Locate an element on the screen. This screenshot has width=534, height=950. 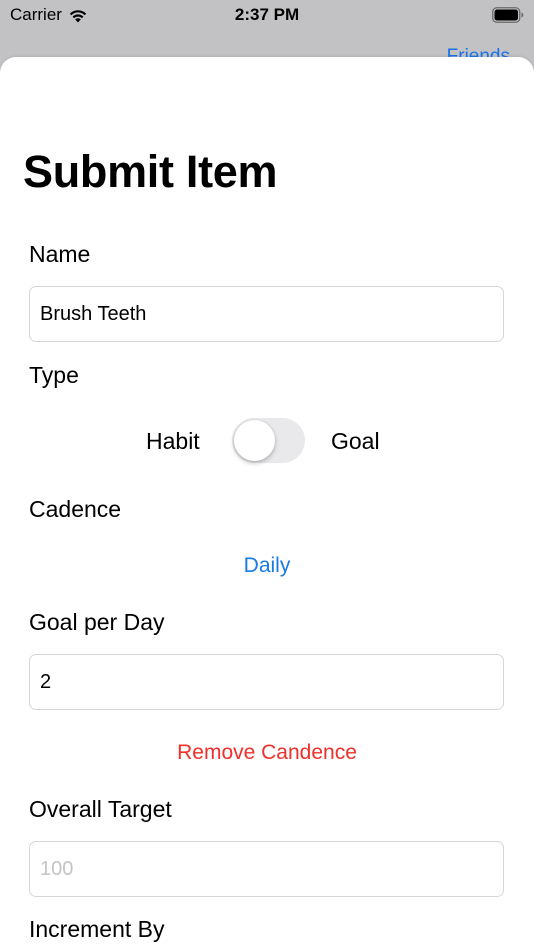
goal-per-day-label: Goal per Day is located at coordinates (97, 622).